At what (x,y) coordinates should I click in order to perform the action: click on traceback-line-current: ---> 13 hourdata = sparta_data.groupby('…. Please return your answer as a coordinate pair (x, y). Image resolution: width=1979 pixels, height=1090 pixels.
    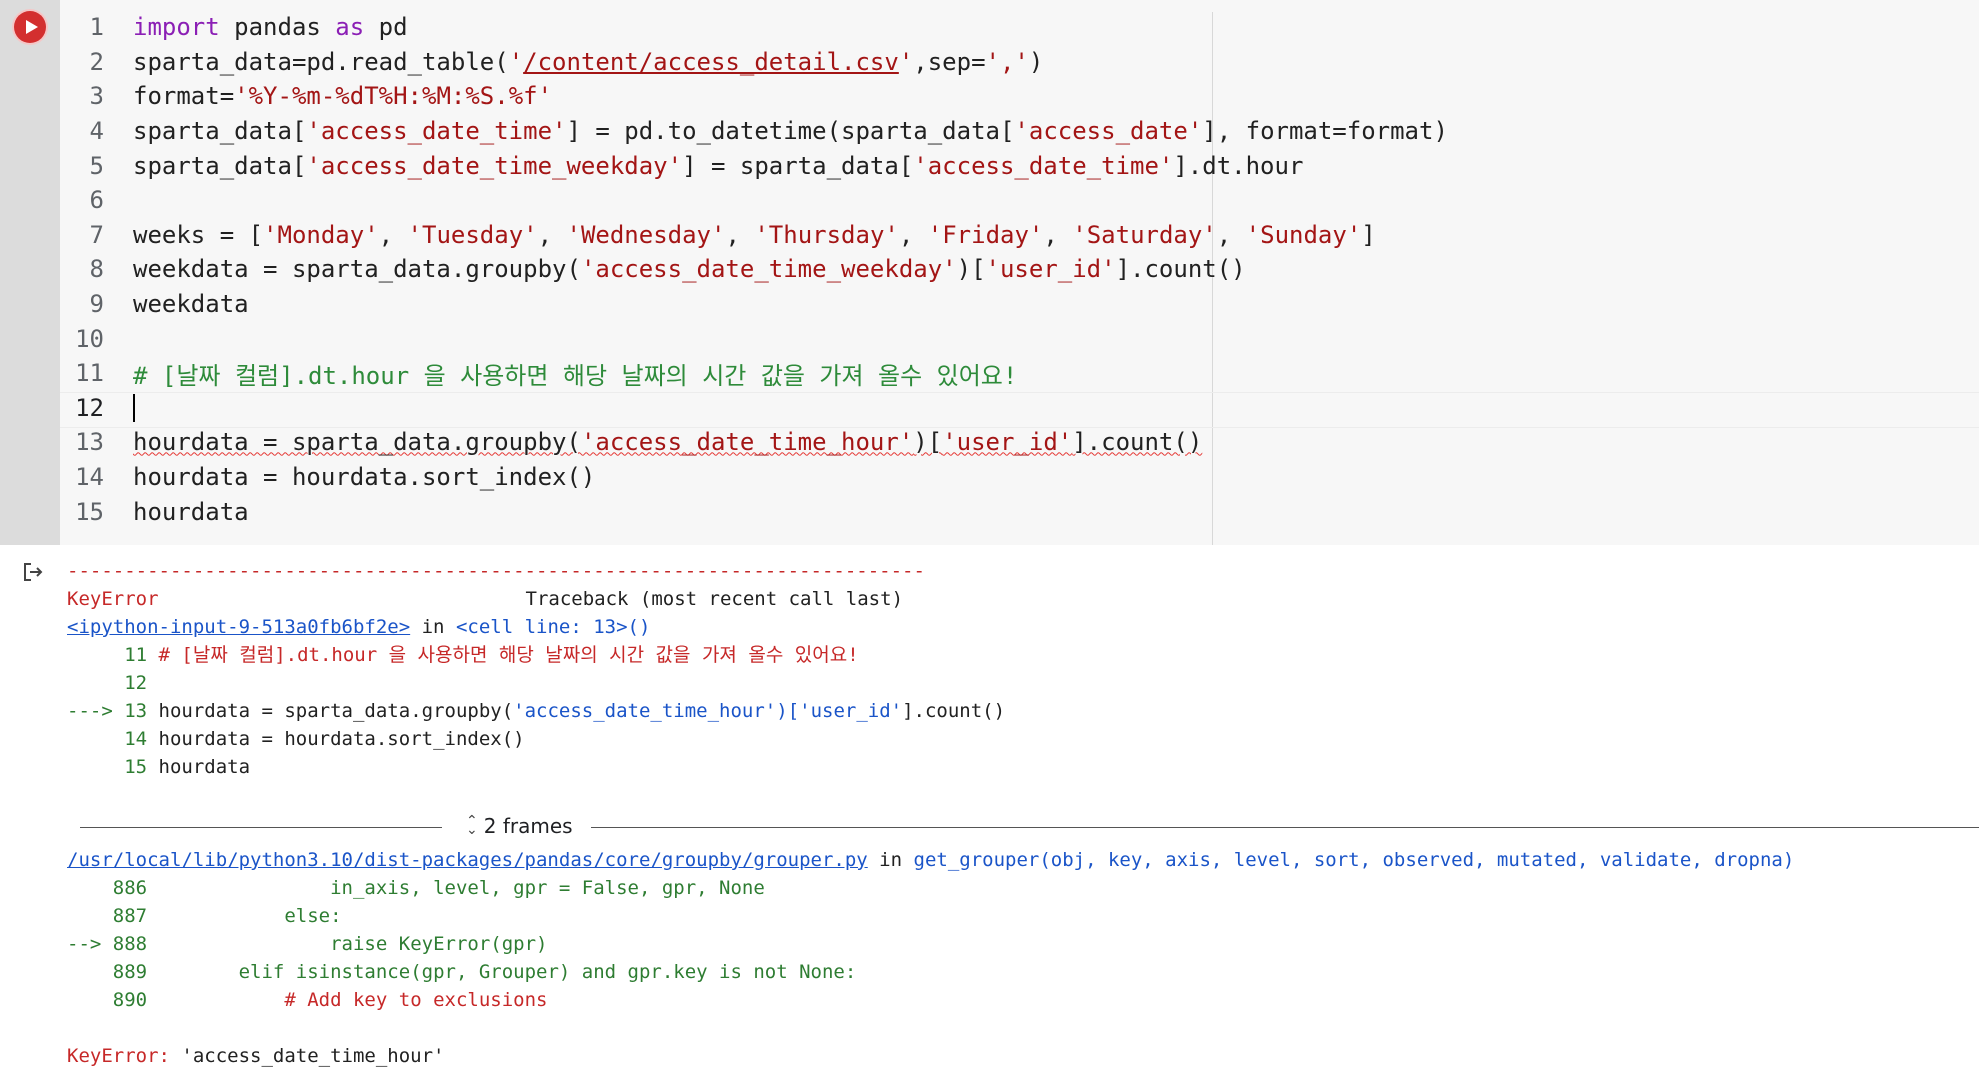
    Looking at the image, I should click on (536, 711).